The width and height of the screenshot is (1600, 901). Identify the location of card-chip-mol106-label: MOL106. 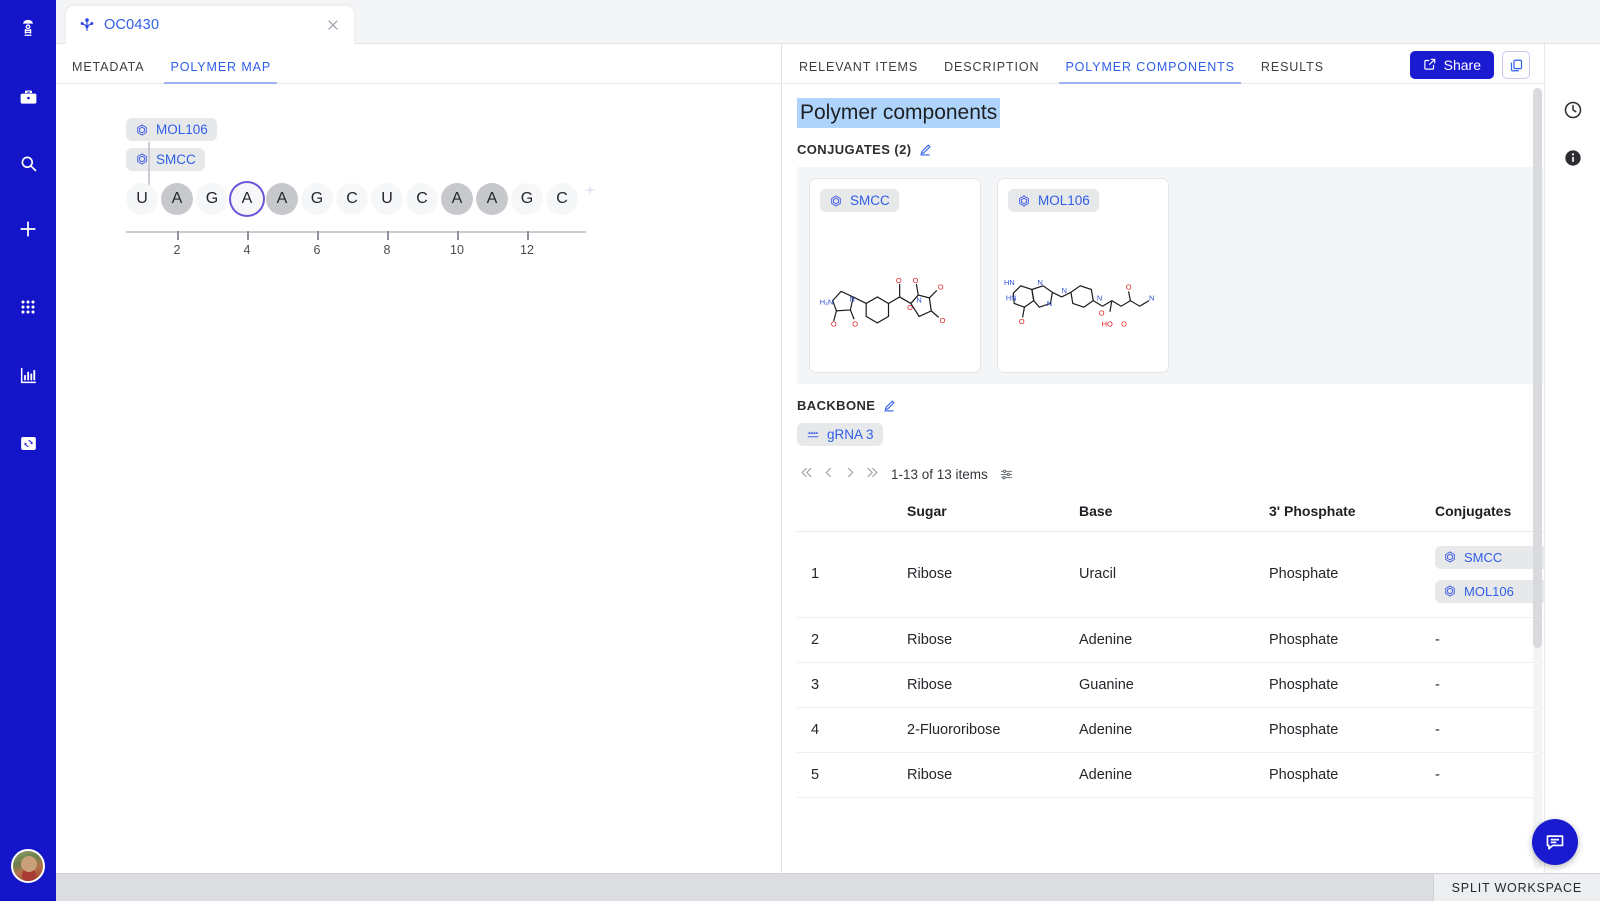
(1064, 201).